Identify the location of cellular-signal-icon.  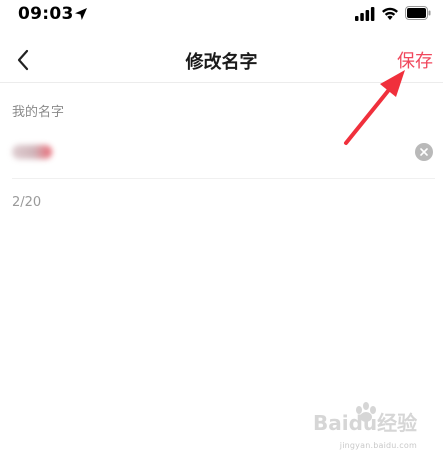
(365, 14).